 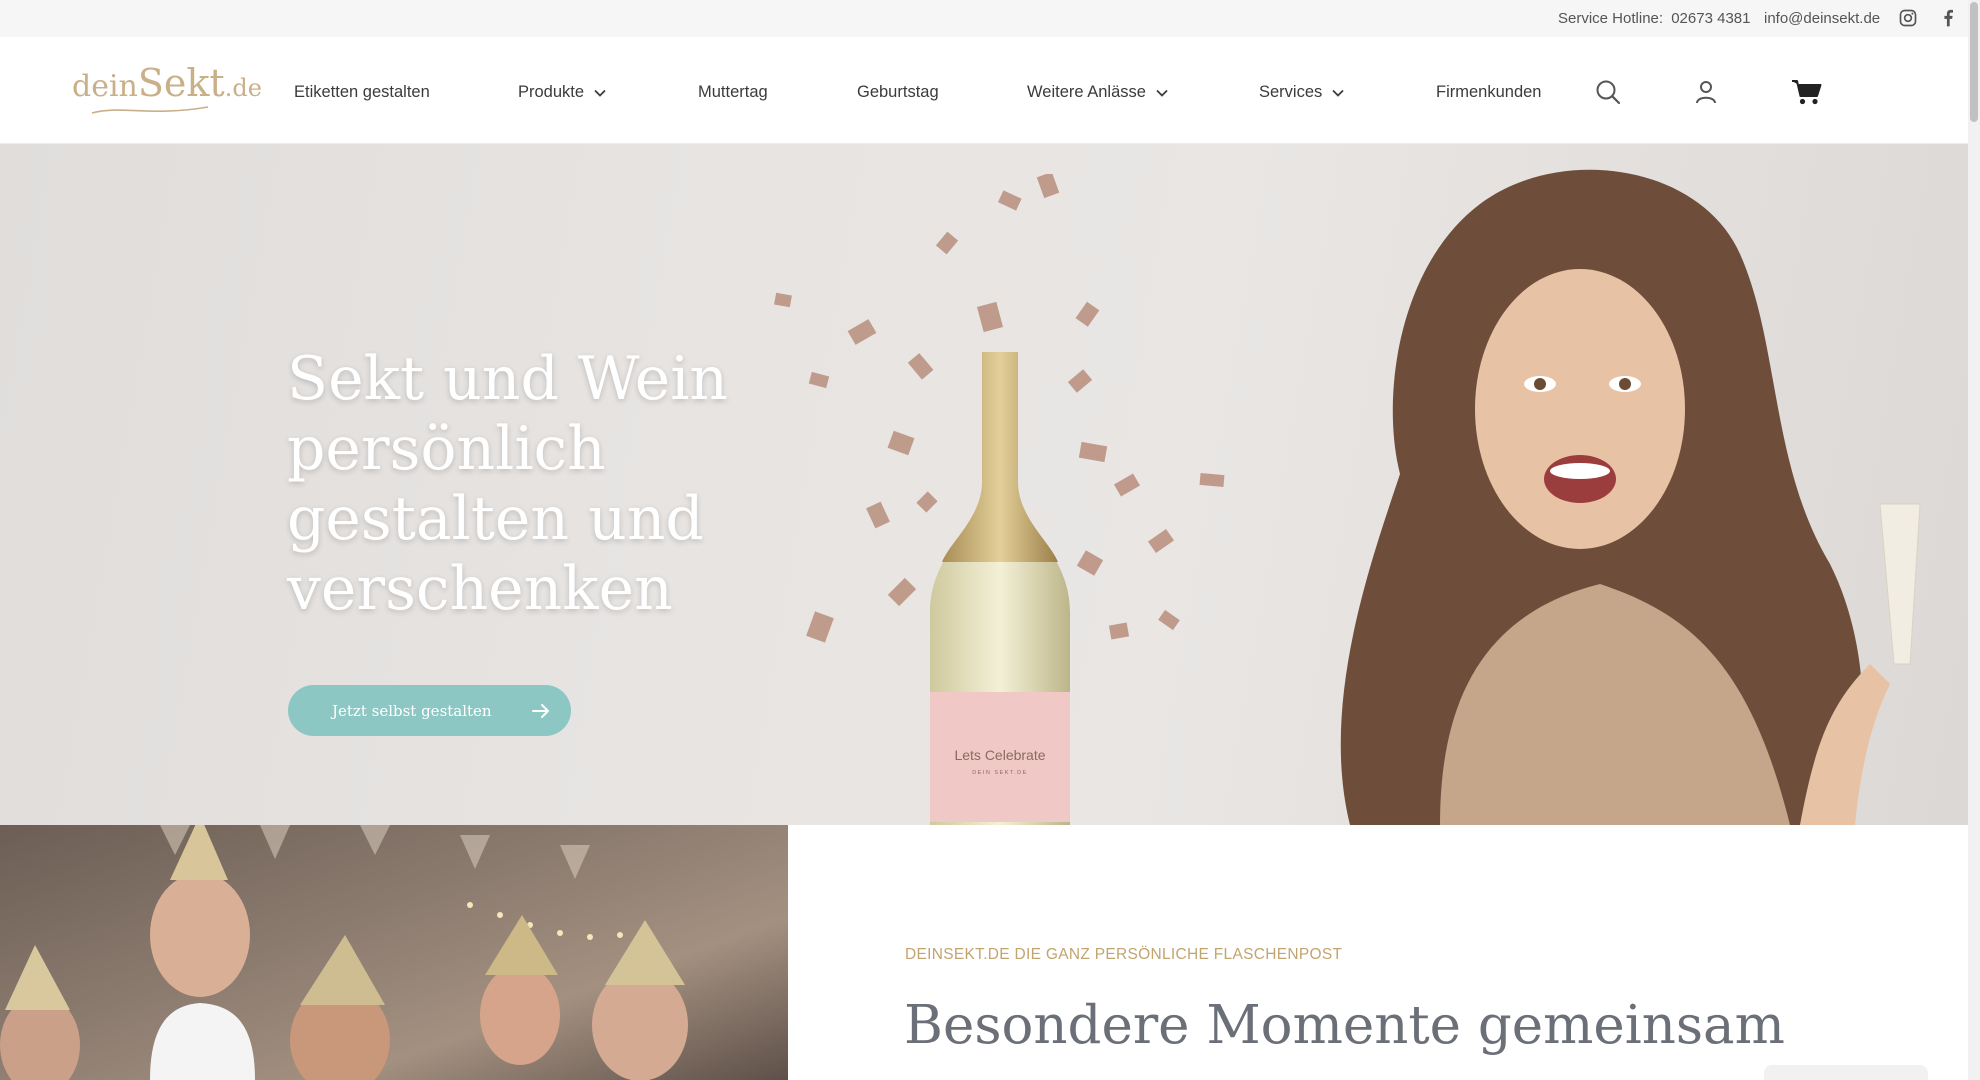 I want to click on nav-label: Produkte, so click(x=551, y=92).